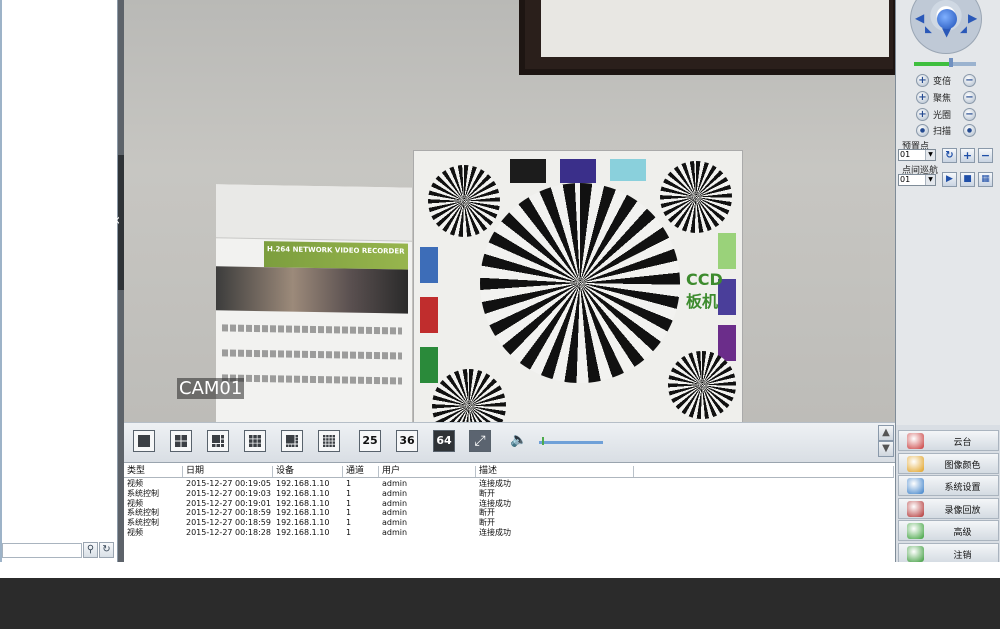 The image size is (1000, 629). Describe the element at coordinates (945, 64) in the screenshot. I see `ptz-speed-slider` at that location.